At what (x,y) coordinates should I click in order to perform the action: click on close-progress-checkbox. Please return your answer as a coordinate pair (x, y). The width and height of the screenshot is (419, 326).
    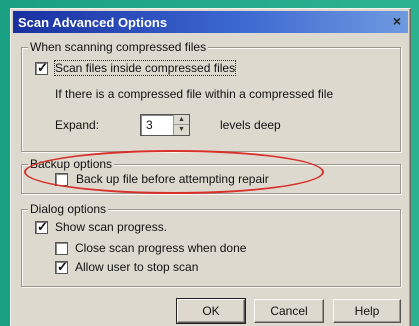
    Looking at the image, I should click on (61, 248).